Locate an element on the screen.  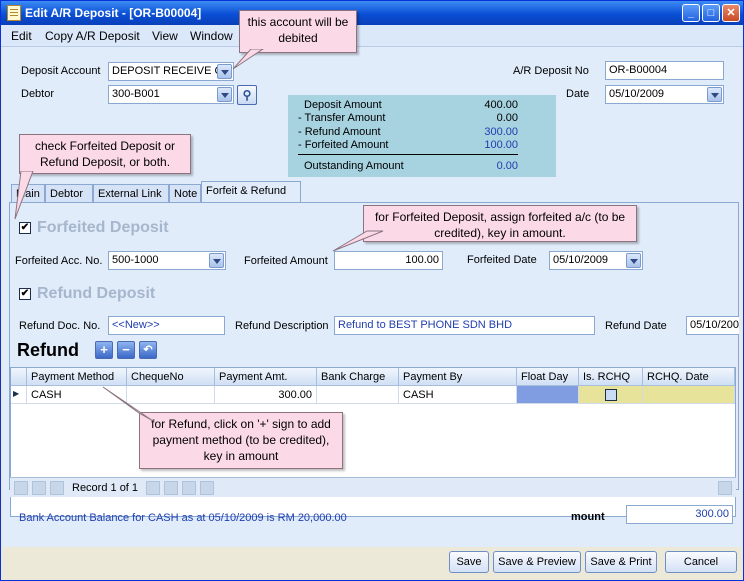
forfeited-date-label: Forfeited Date is located at coordinates (502, 260).